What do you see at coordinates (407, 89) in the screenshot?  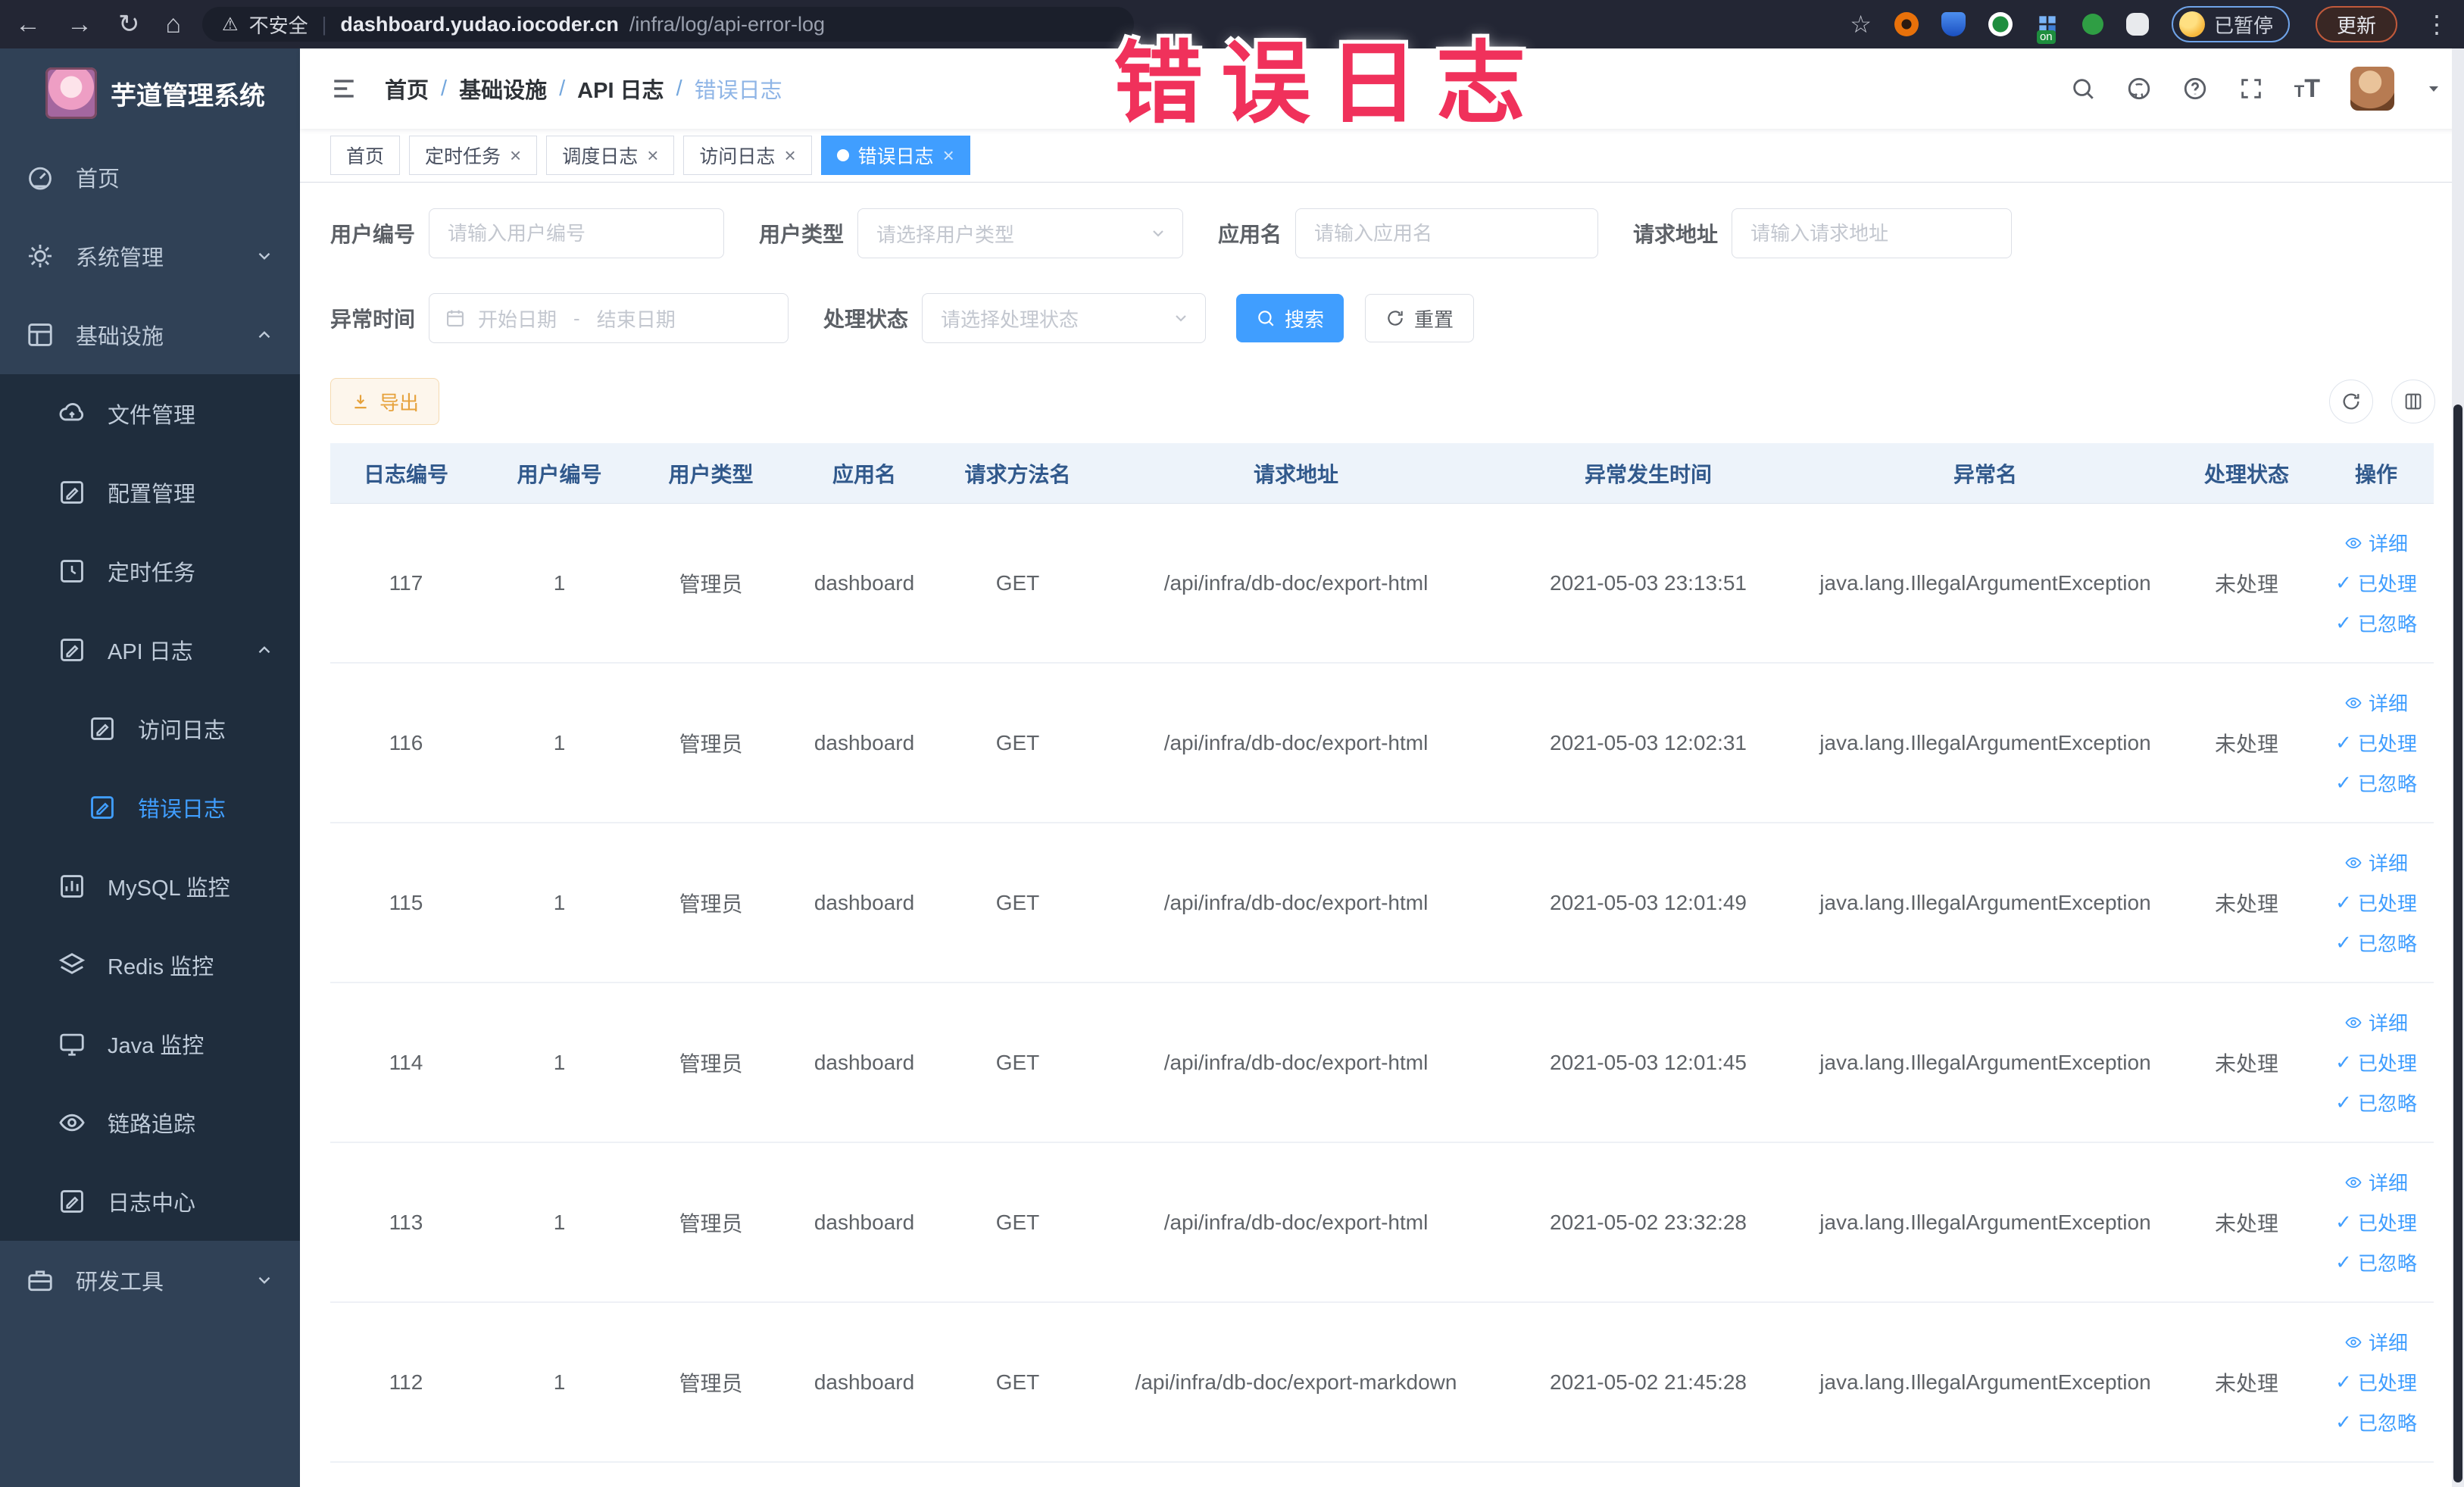 I see `breadcrumb-home: 首页` at bounding box center [407, 89].